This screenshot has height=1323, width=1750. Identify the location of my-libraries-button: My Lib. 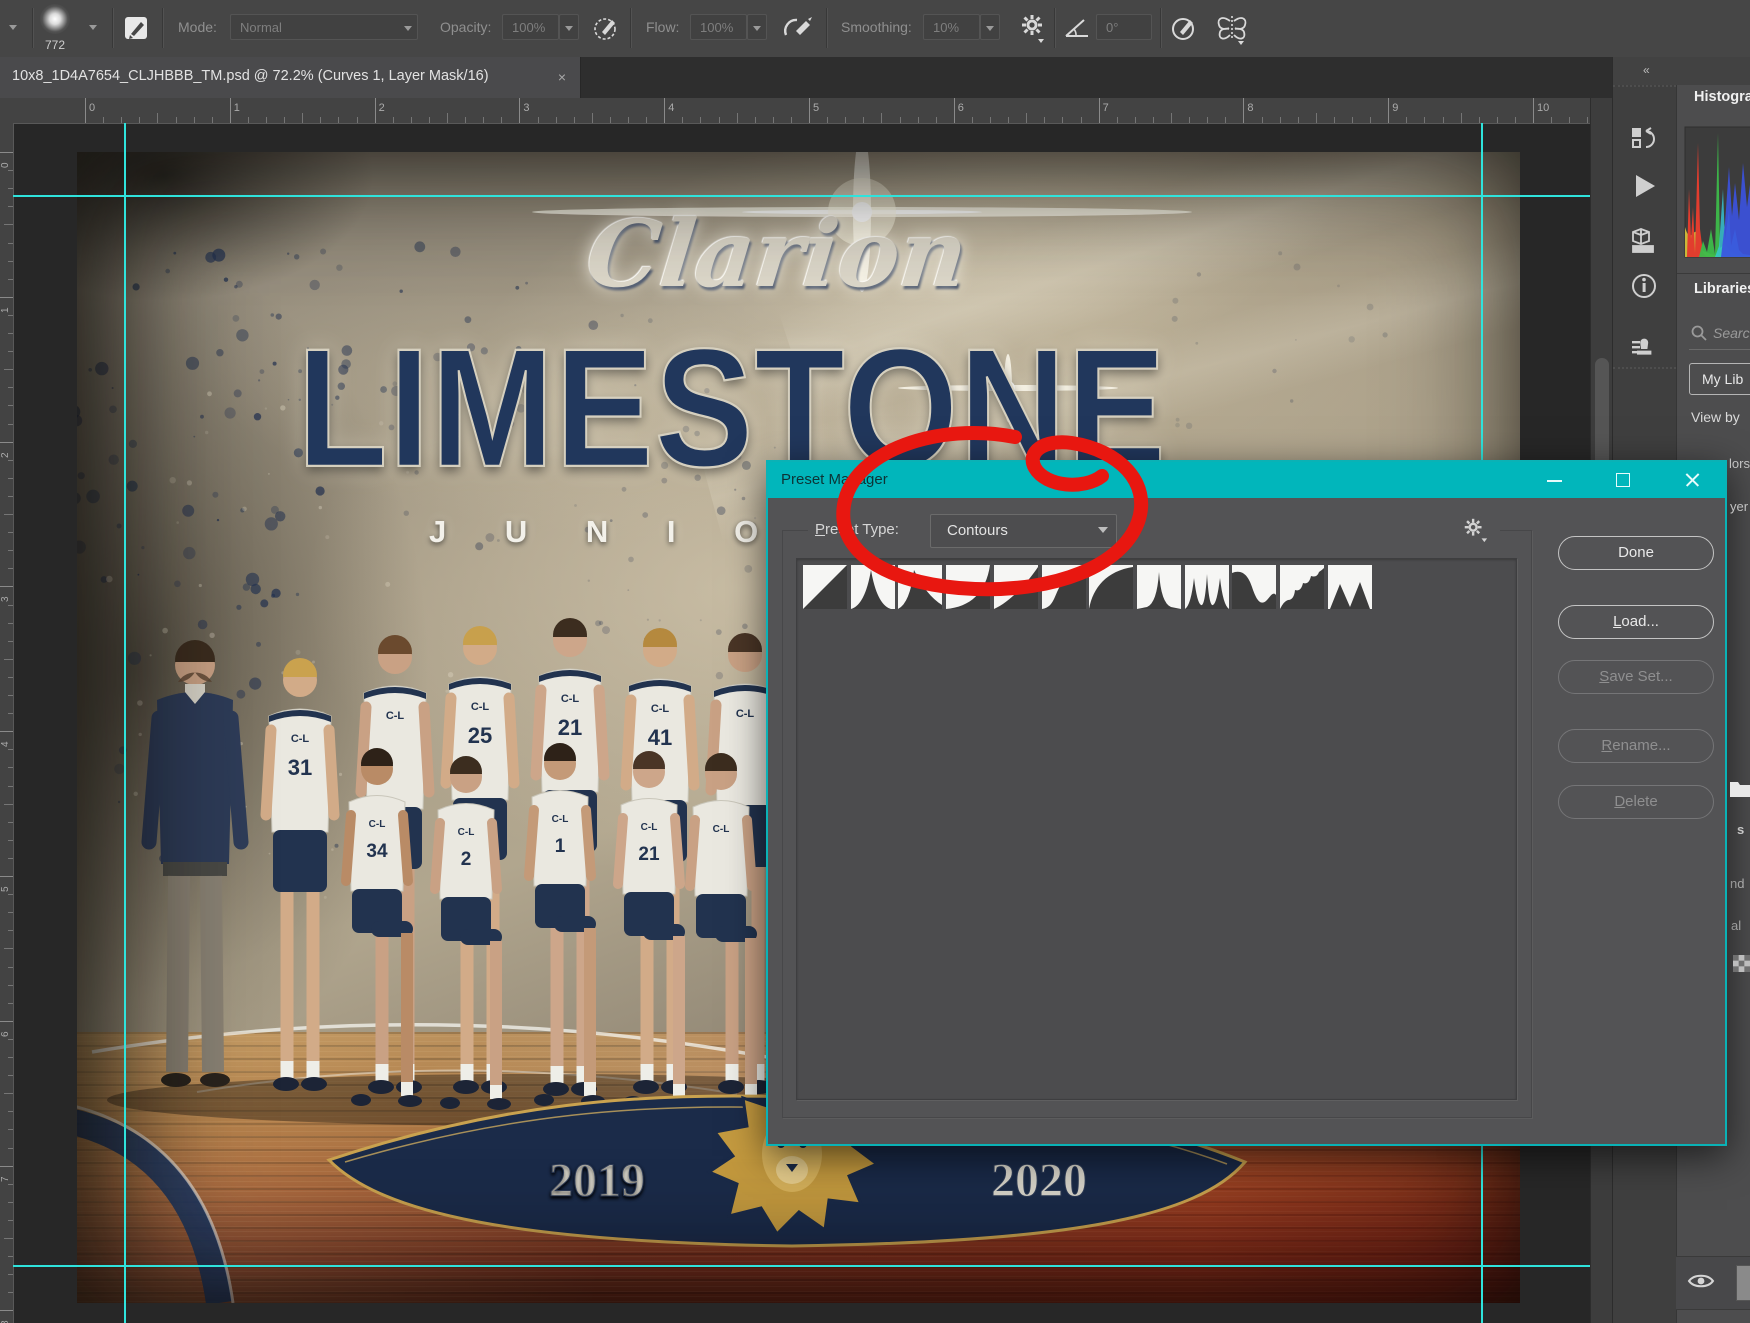
(1719, 379).